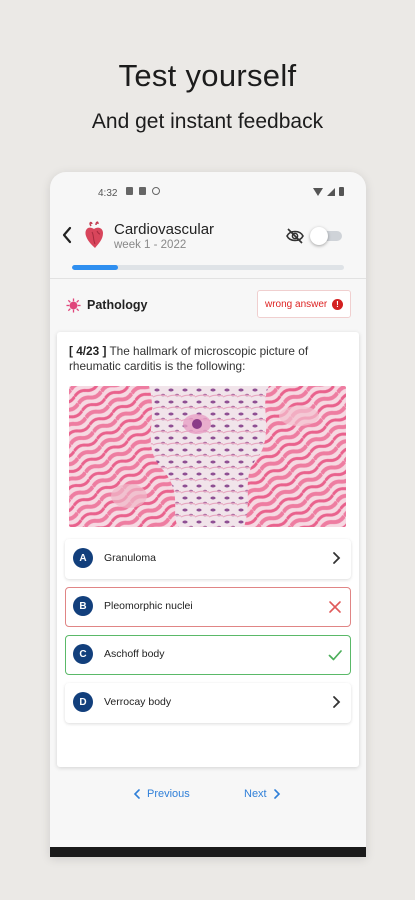 The height and width of the screenshot is (900, 415). What do you see at coordinates (296, 304) in the screenshot?
I see `wrong-answer-label: wrong answer` at bounding box center [296, 304].